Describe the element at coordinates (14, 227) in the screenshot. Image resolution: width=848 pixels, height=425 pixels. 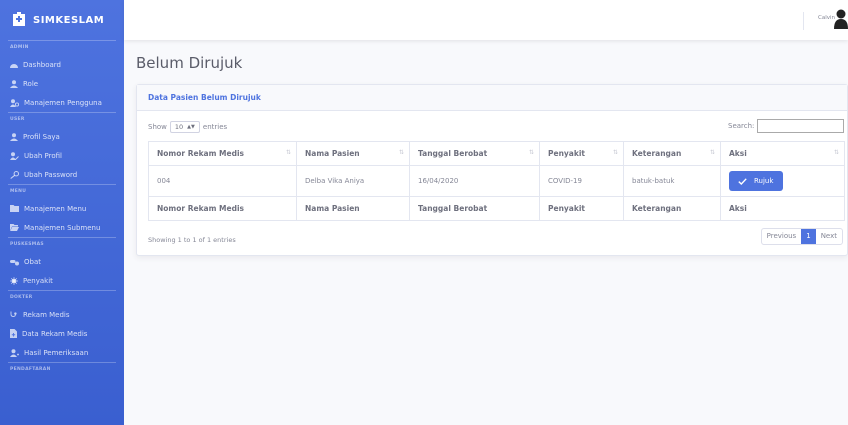
I see `folder-open-icon` at that location.